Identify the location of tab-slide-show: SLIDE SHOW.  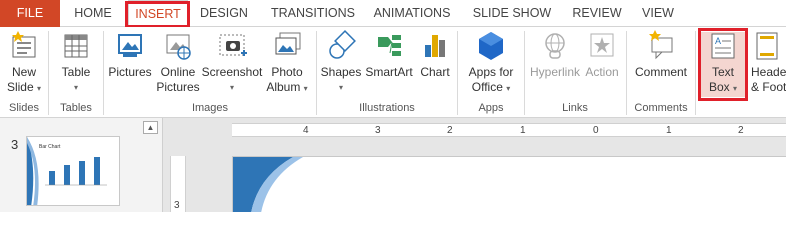
(512, 13).